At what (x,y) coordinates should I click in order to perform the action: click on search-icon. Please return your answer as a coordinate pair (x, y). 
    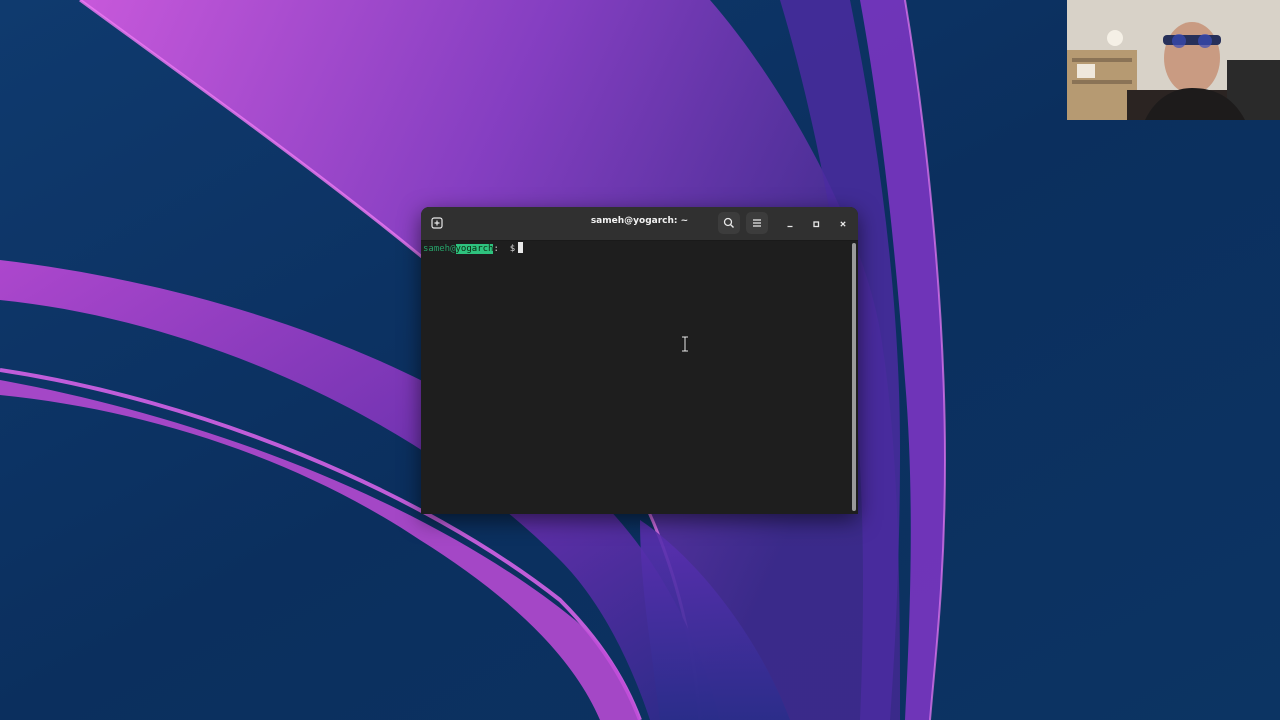
    Looking at the image, I should click on (728, 222).